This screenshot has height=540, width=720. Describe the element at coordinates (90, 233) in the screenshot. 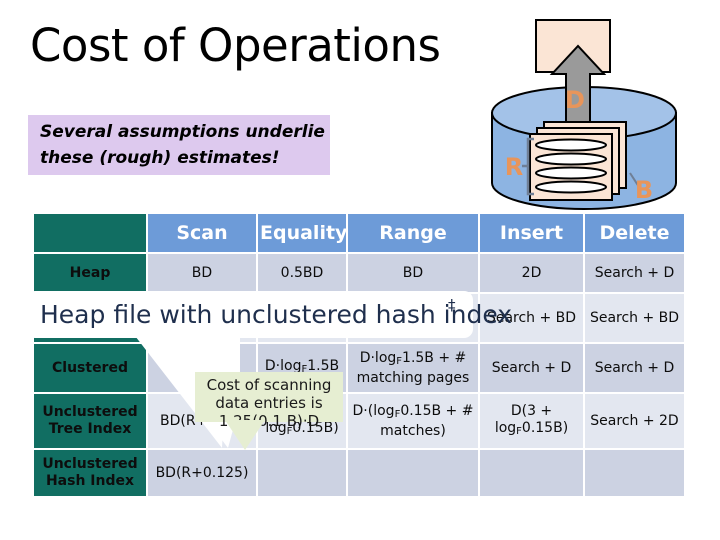

I see `table-corner-cell` at that location.